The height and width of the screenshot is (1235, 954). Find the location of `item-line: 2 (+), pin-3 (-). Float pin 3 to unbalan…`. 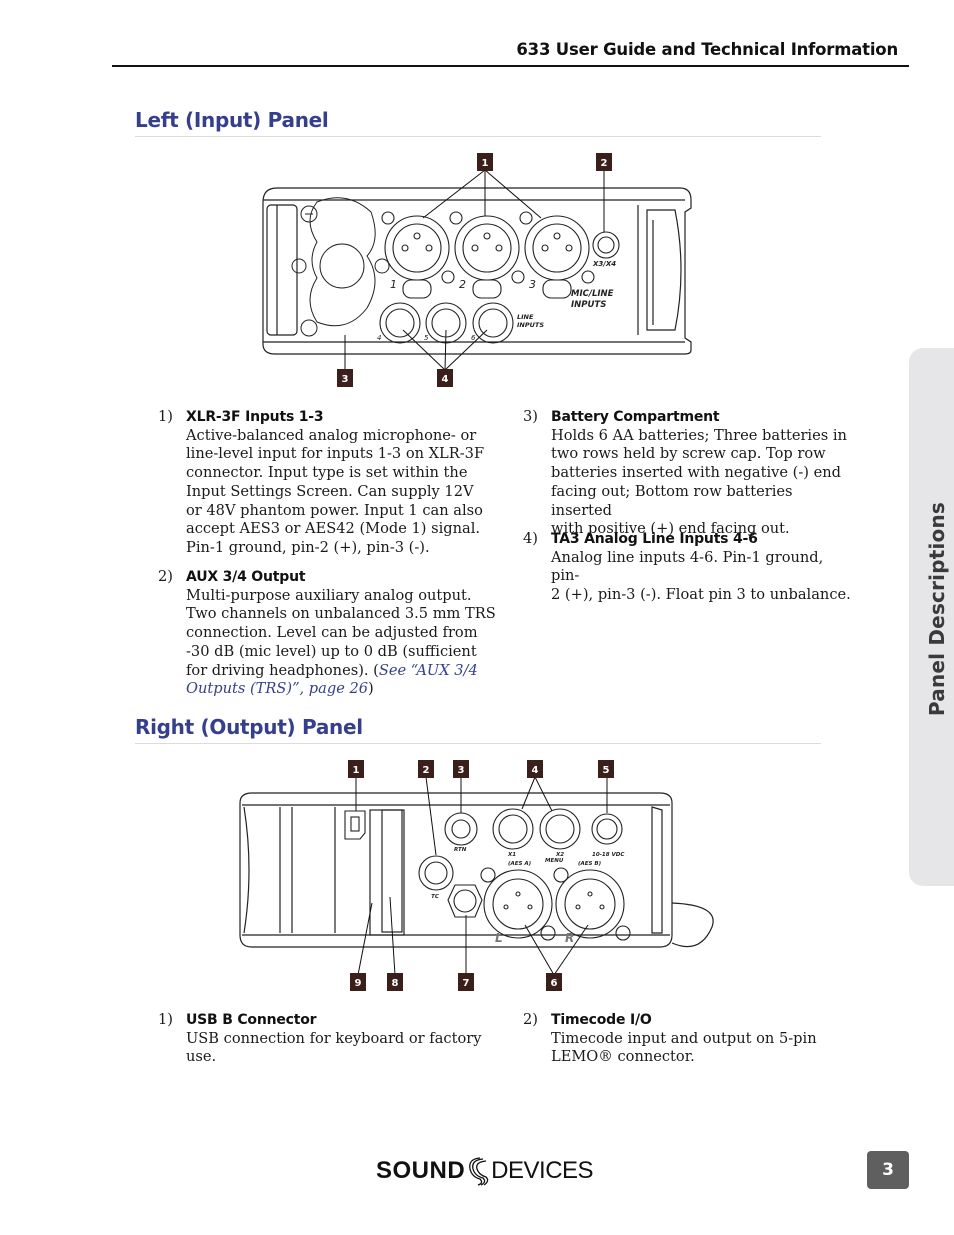

item-line: 2 (+), pin-3 (-). Float pin 3 to unbalan… is located at coordinates (701, 595).